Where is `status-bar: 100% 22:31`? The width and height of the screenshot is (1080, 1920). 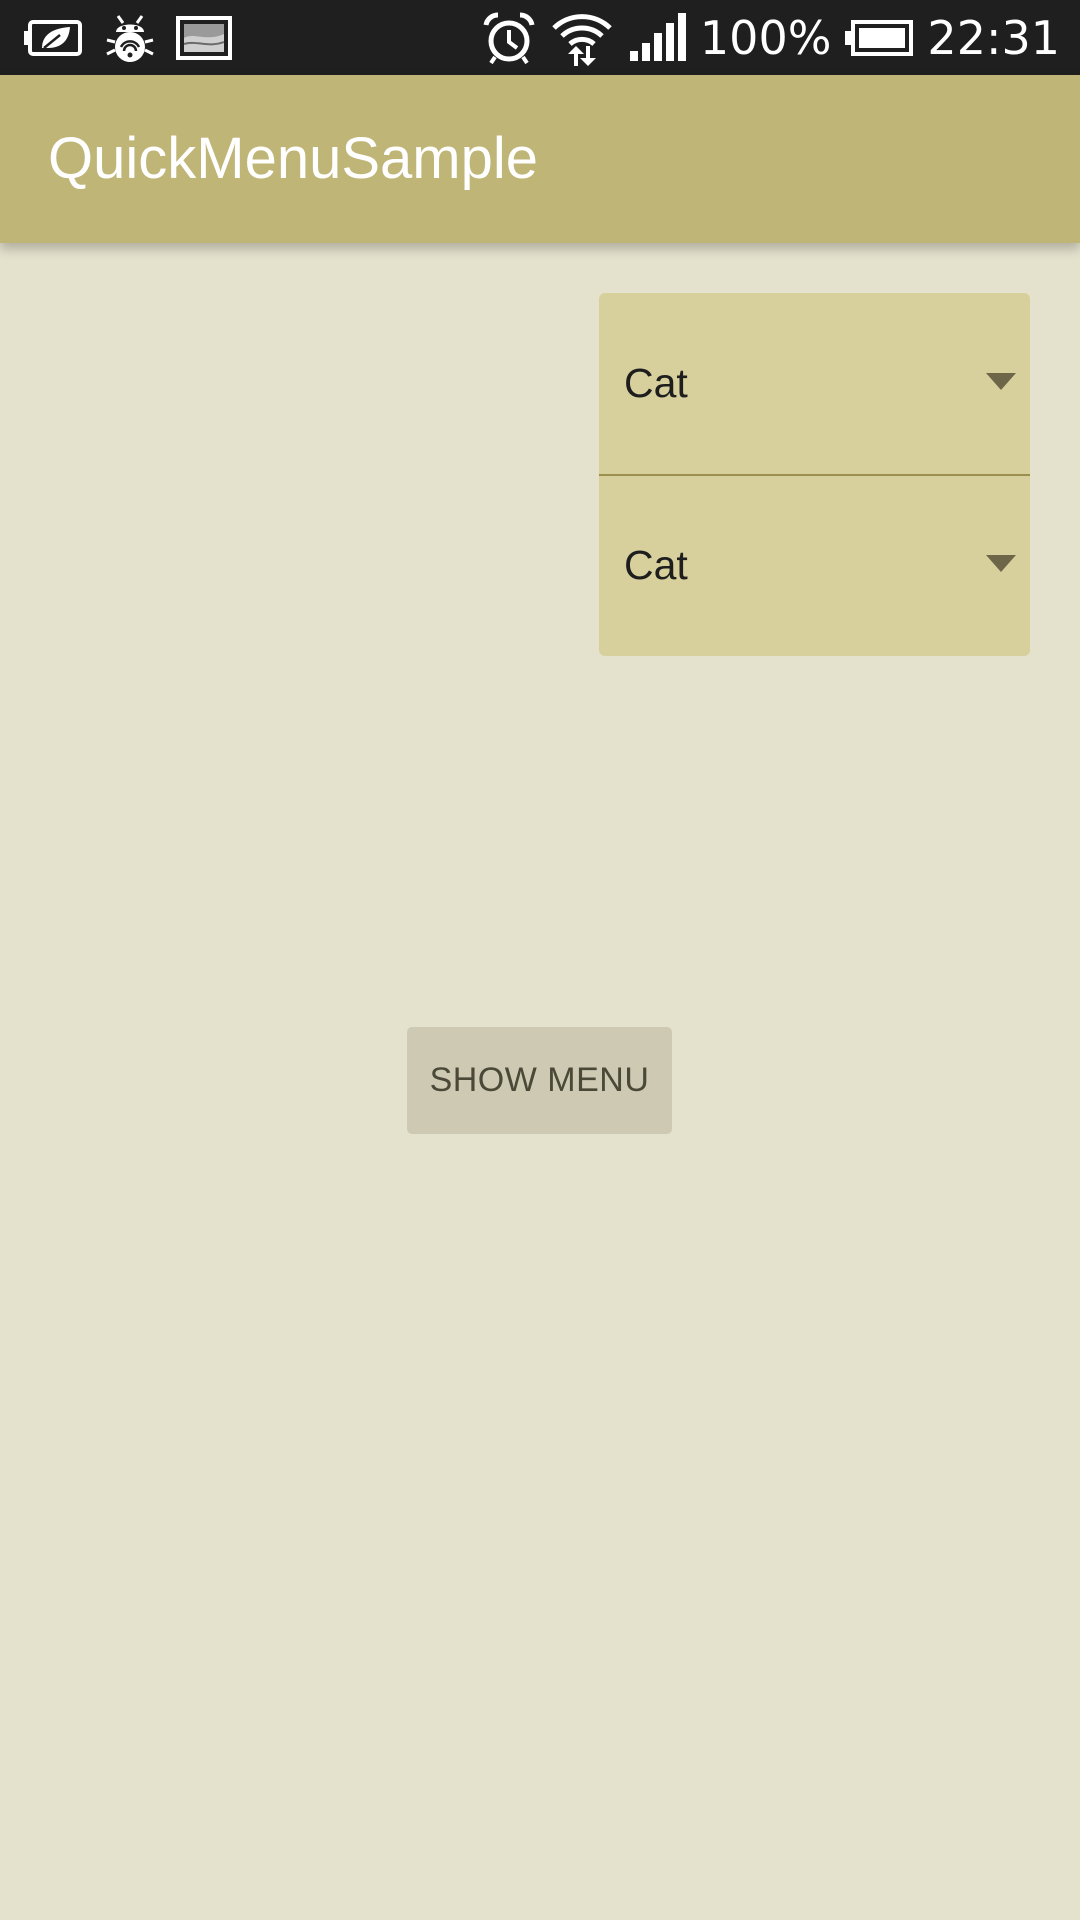 status-bar: 100% 22:31 is located at coordinates (540, 37).